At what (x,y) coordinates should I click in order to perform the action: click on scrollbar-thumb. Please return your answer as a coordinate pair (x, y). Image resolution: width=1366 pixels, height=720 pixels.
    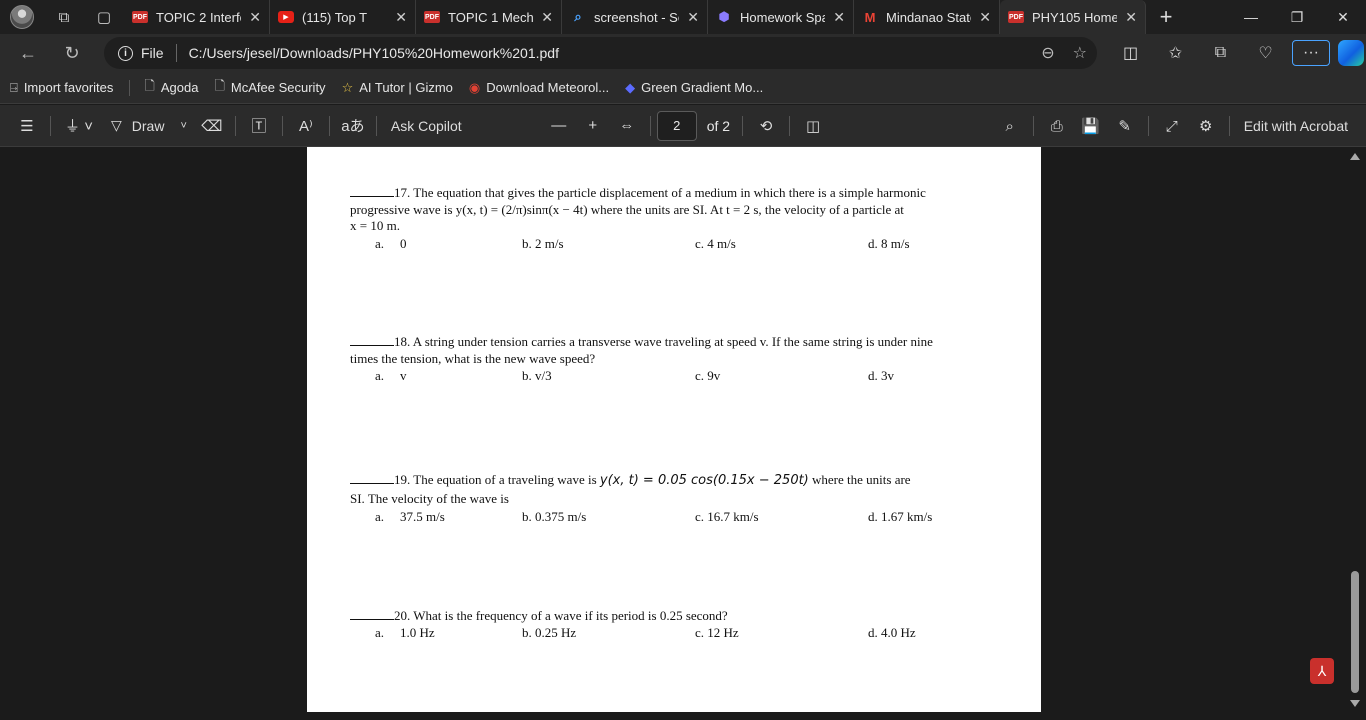
    Looking at the image, I should click on (1355, 632).